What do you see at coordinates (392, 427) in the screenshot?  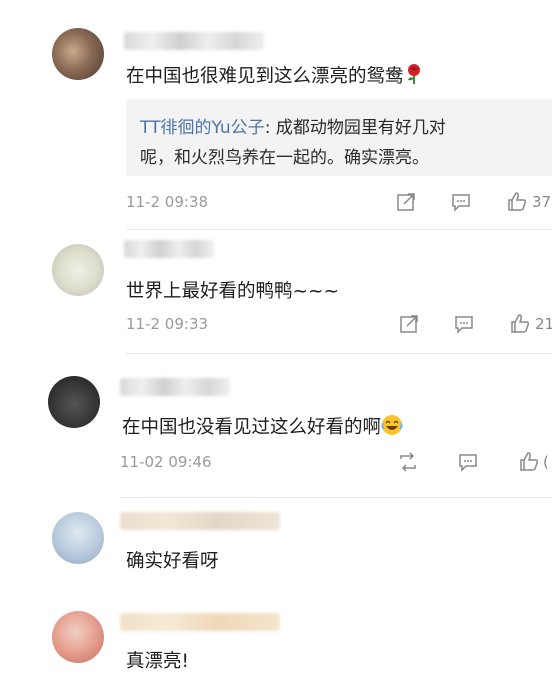 I see `laugh-crying-emoji-icon` at bounding box center [392, 427].